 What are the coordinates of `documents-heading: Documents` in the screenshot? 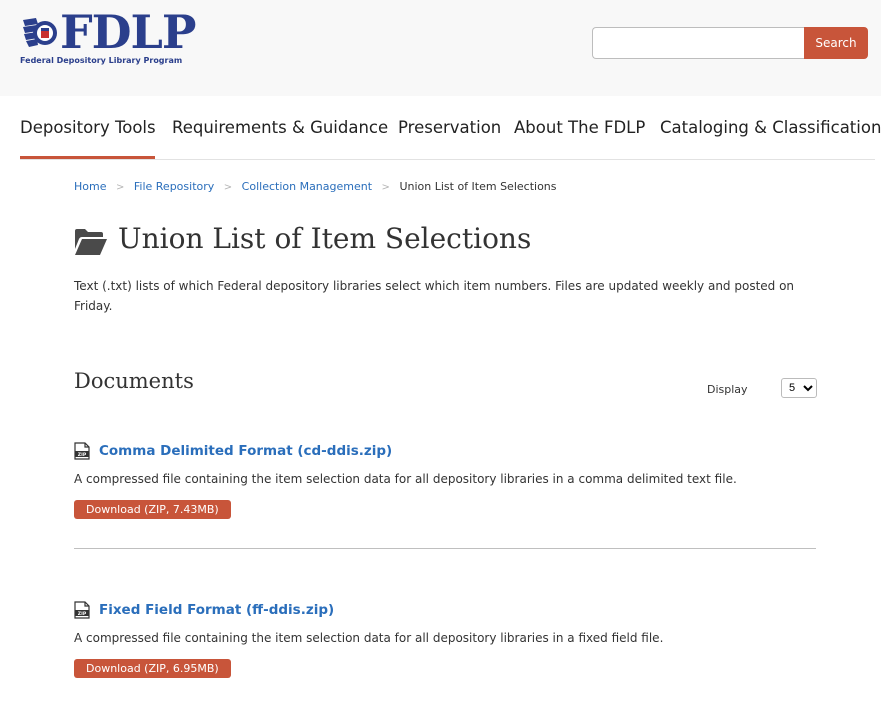 It's located at (134, 381).